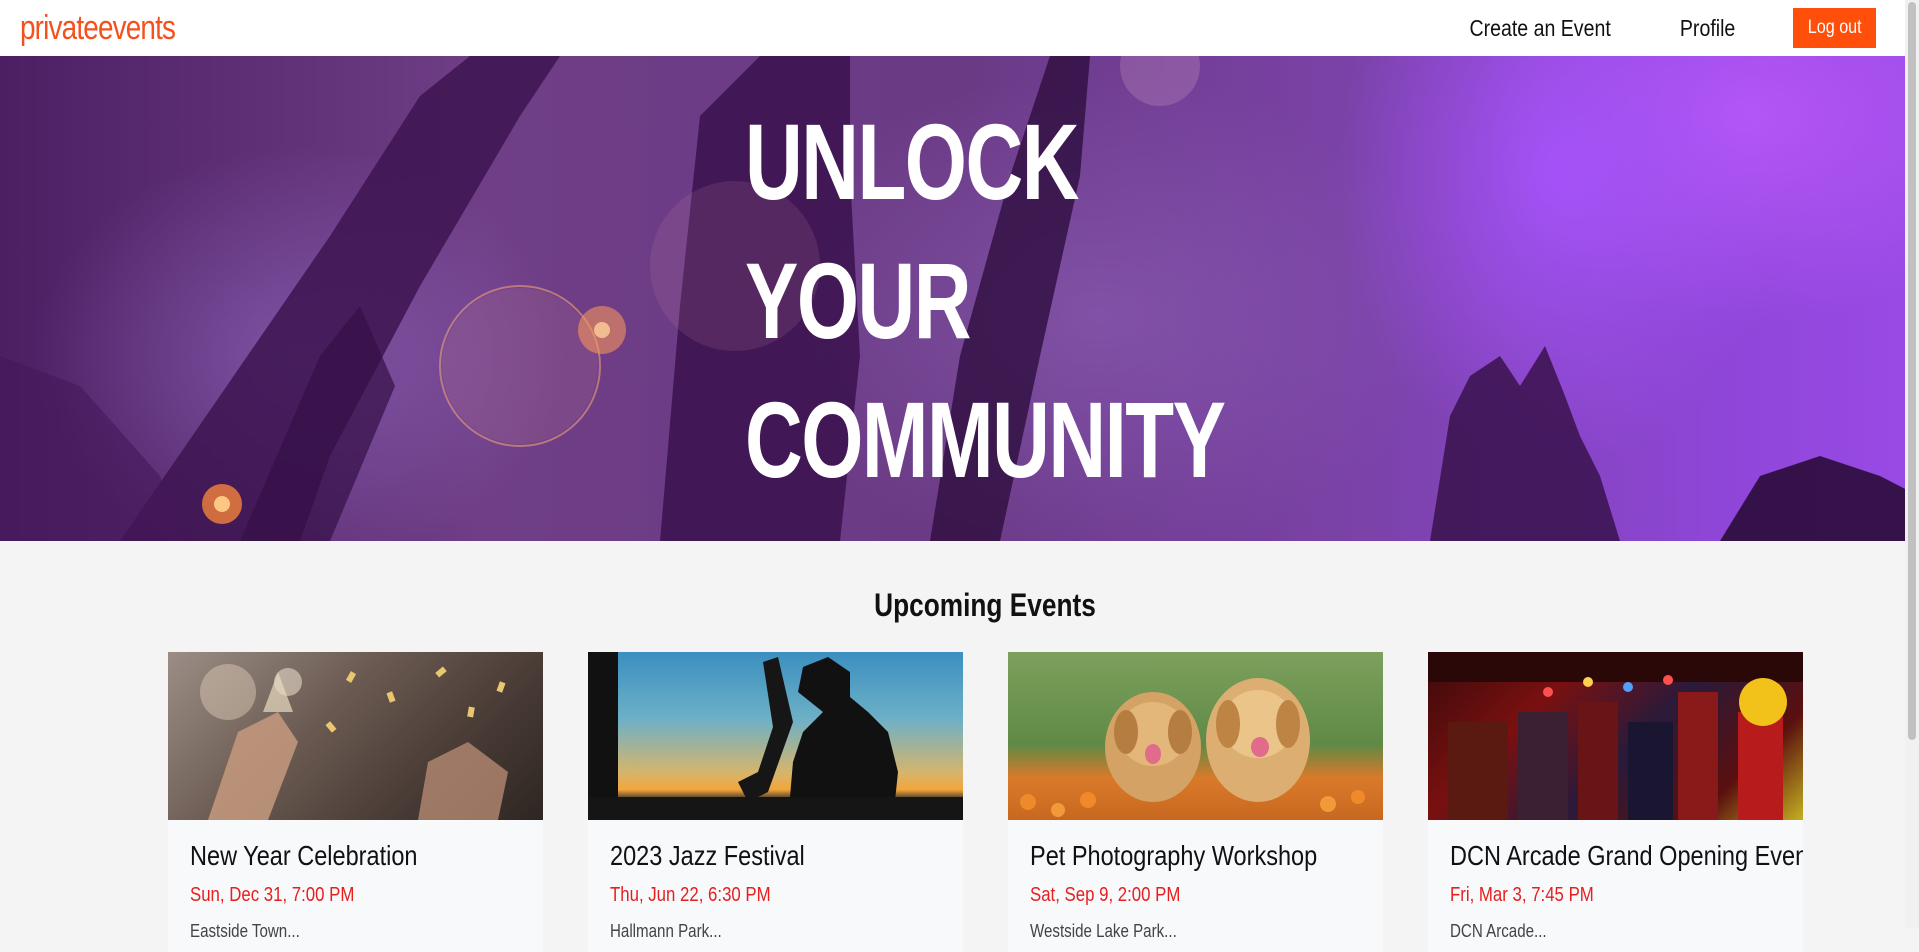 The height and width of the screenshot is (952, 1919). Describe the element at coordinates (1707, 28) in the screenshot. I see `profile-link: Profile` at that location.